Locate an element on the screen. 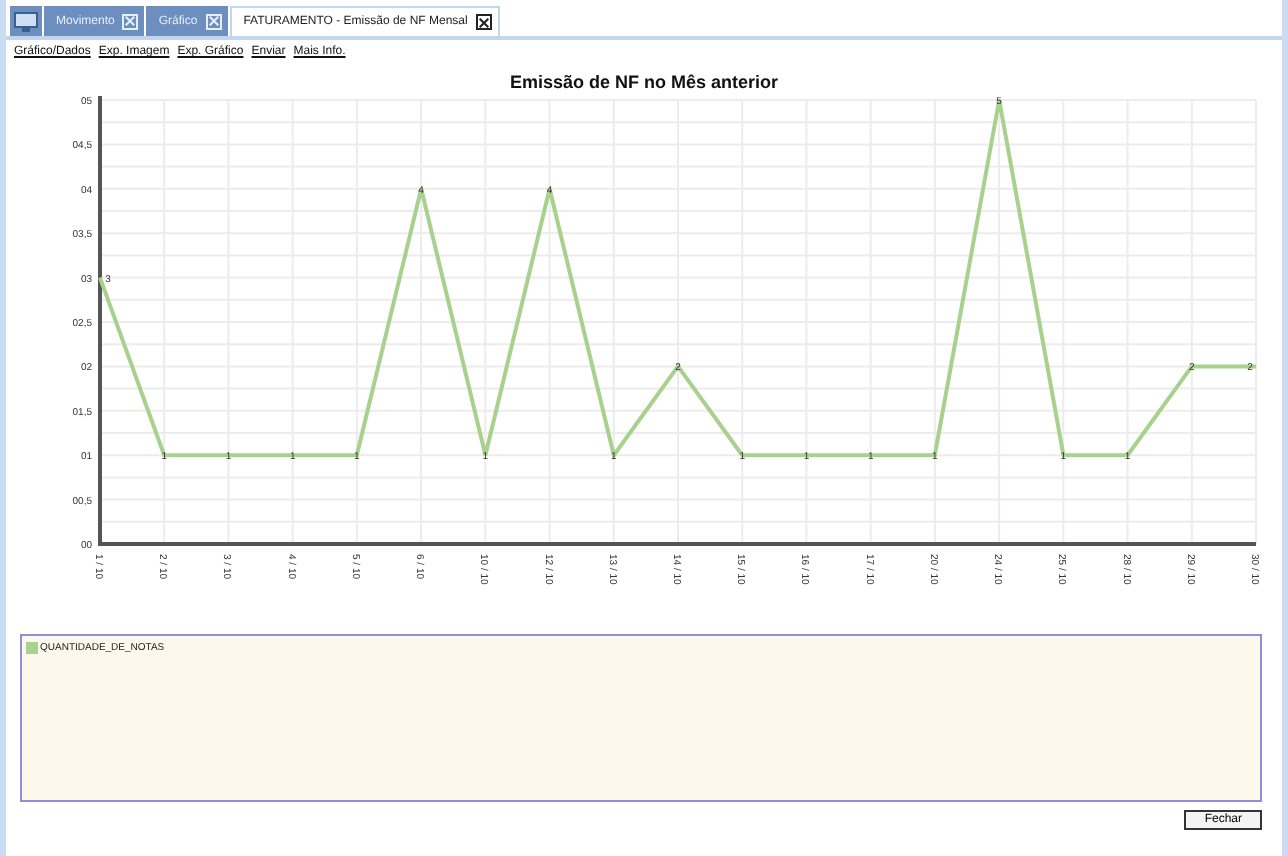  close-icon is located at coordinates (483, 22).